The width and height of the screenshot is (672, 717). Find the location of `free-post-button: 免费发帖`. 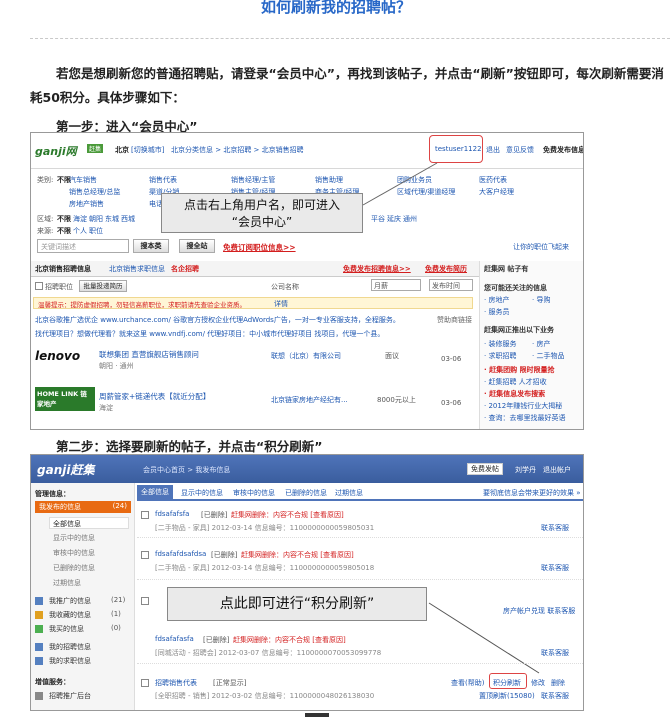

free-post-button: 免费发帖 is located at coordinates (485, 469).